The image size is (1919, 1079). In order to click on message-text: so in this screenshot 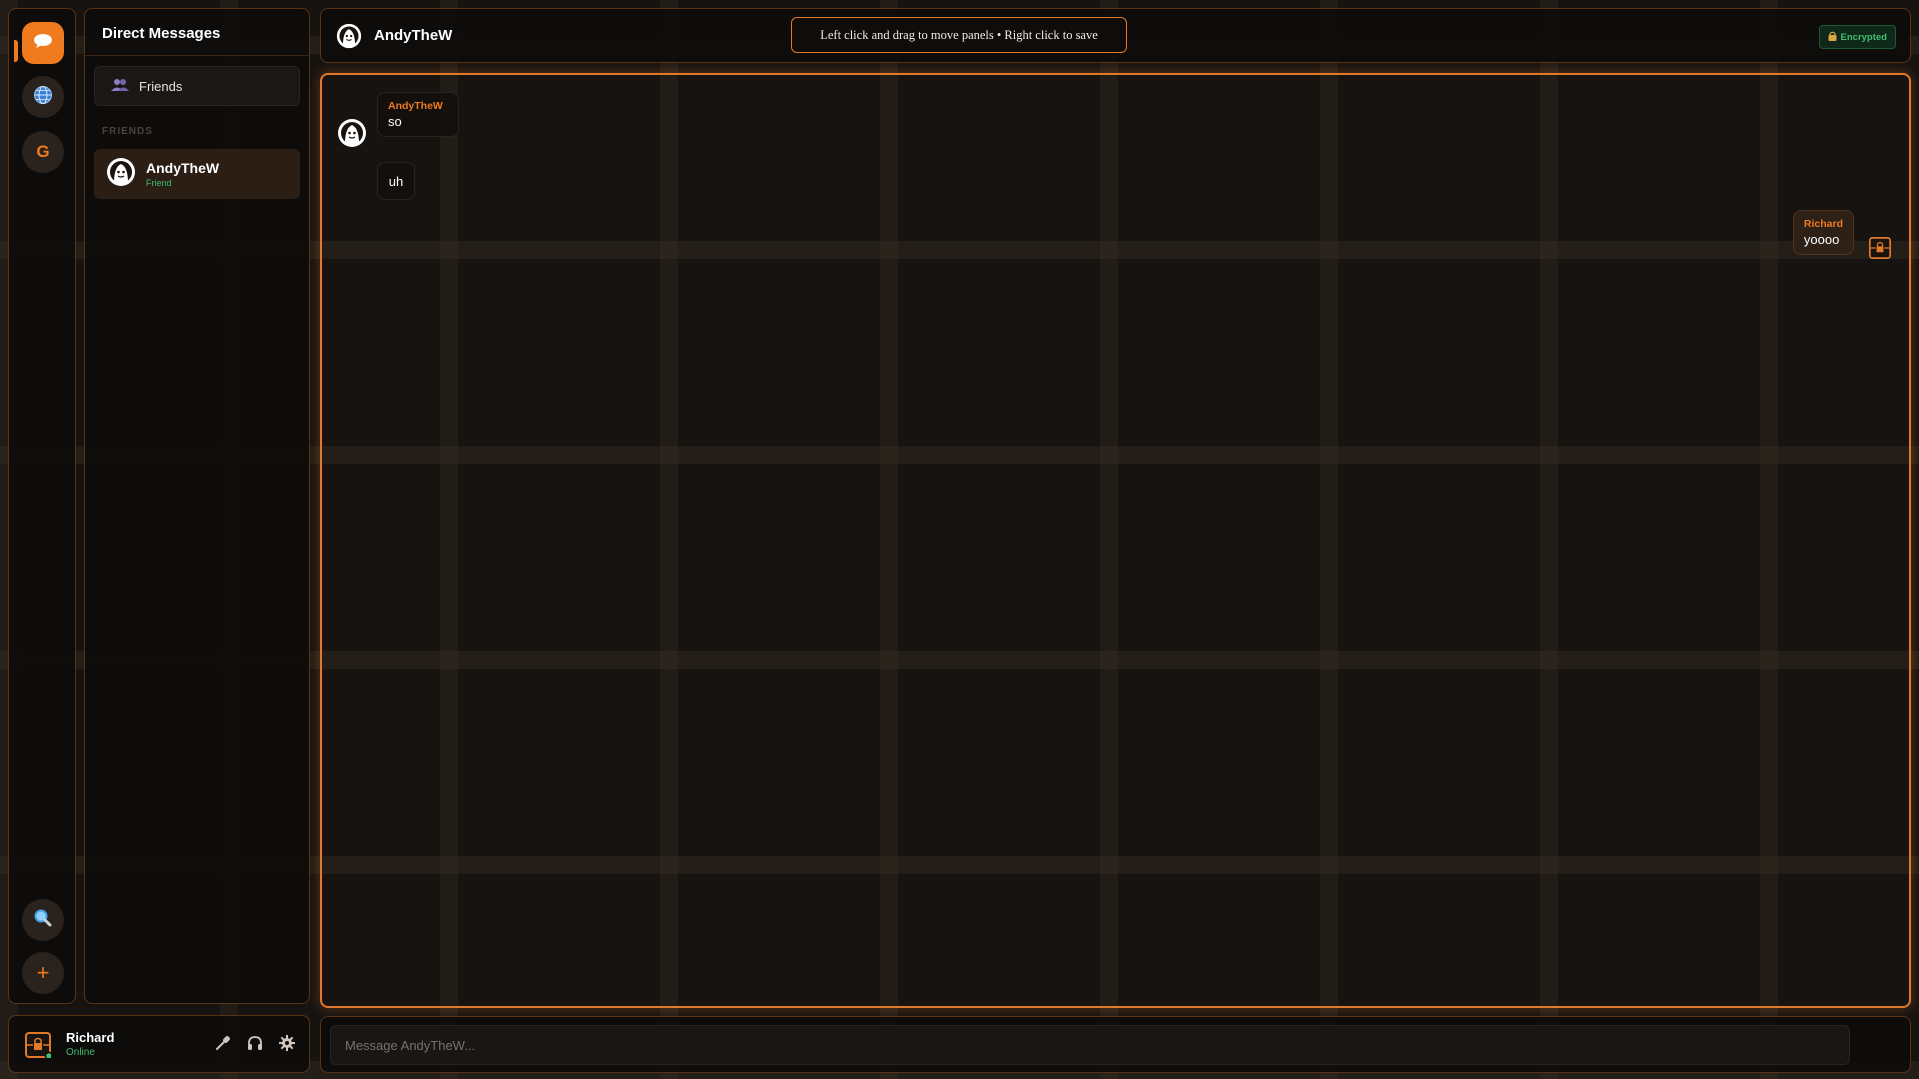, I will do `click(395, 121)`.